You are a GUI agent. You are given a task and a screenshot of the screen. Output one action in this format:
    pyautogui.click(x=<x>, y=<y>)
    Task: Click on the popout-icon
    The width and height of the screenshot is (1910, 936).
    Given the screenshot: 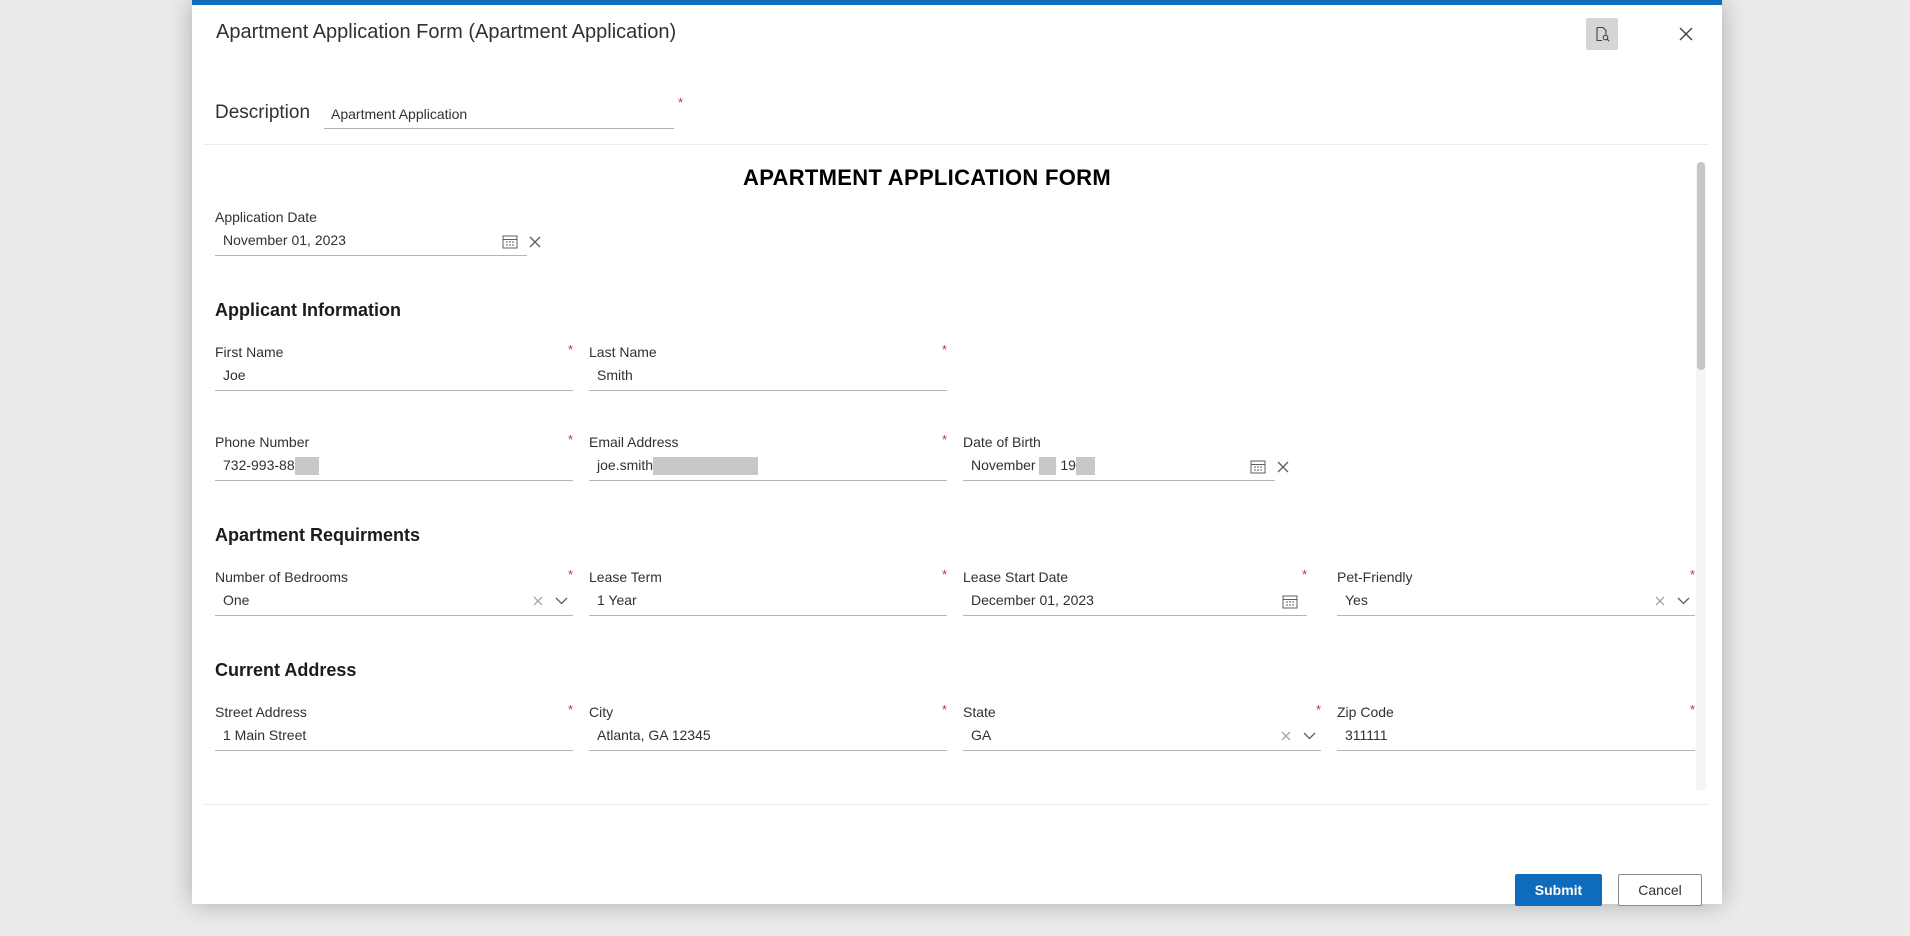 What is the action you would take?
    pyautogui.click(x=1603, y=34)
    